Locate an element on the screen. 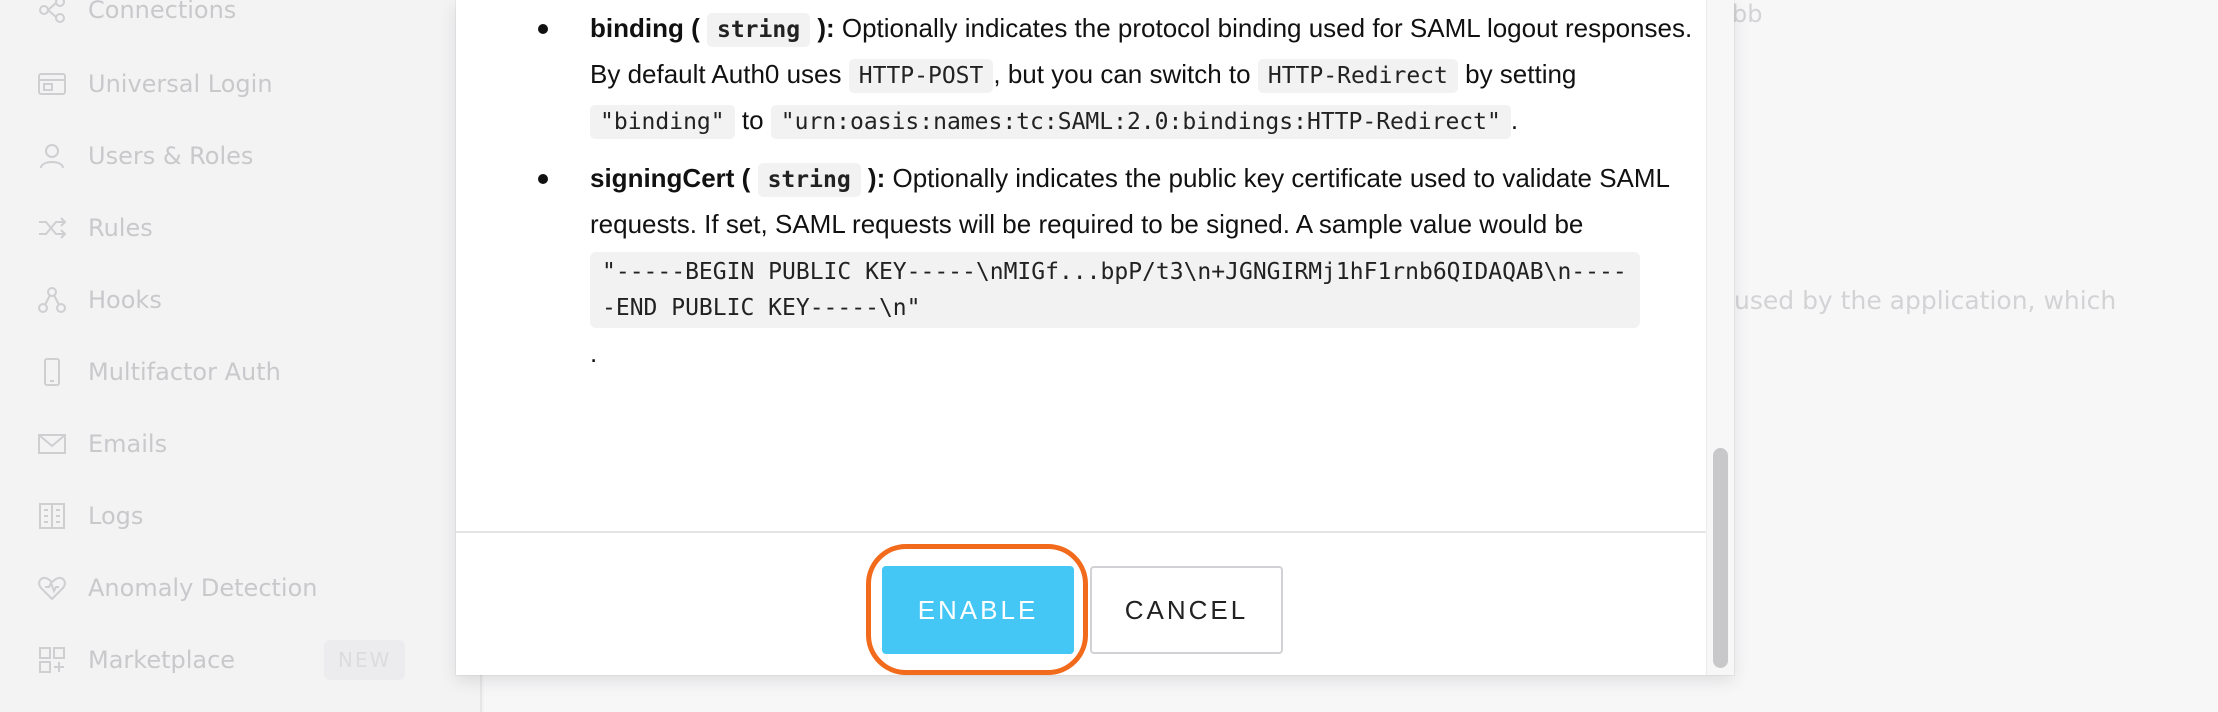  description-text: to is located at coordinates (752, 120).